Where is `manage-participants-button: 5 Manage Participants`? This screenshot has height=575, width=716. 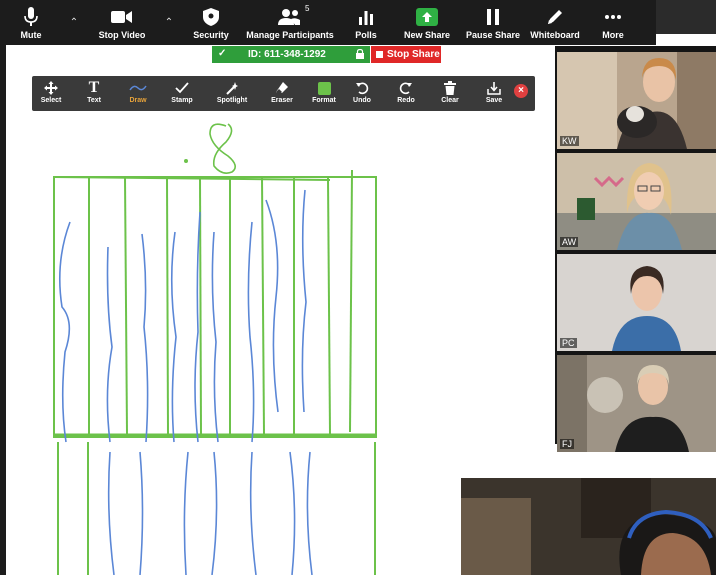 manage-participants-button: 5 Manage Participants is located at coordinates (290, 22).